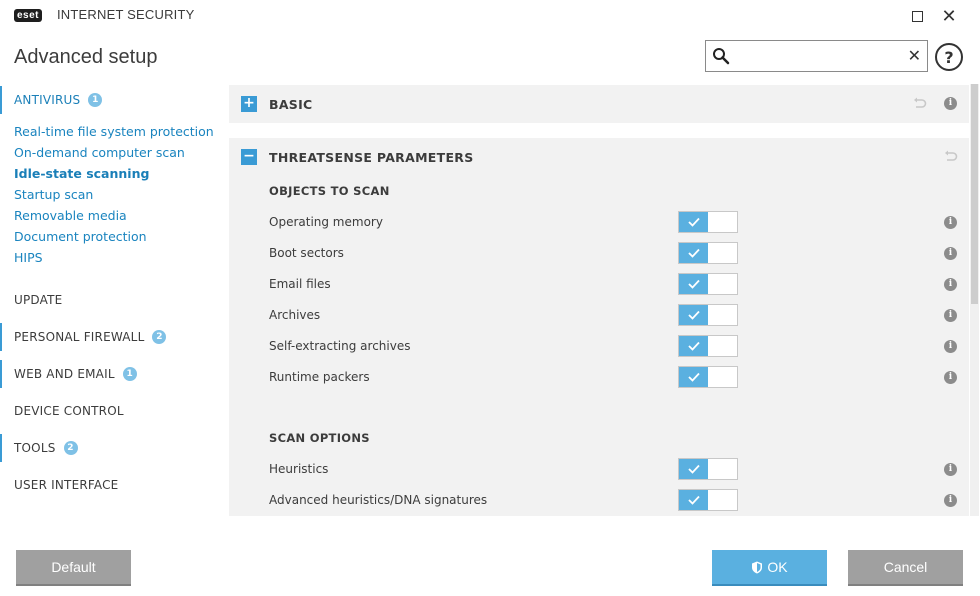 The image size is (980, 596). I want to click on group-title: THREATSENSE PARAMETERS, so click(371, 157).